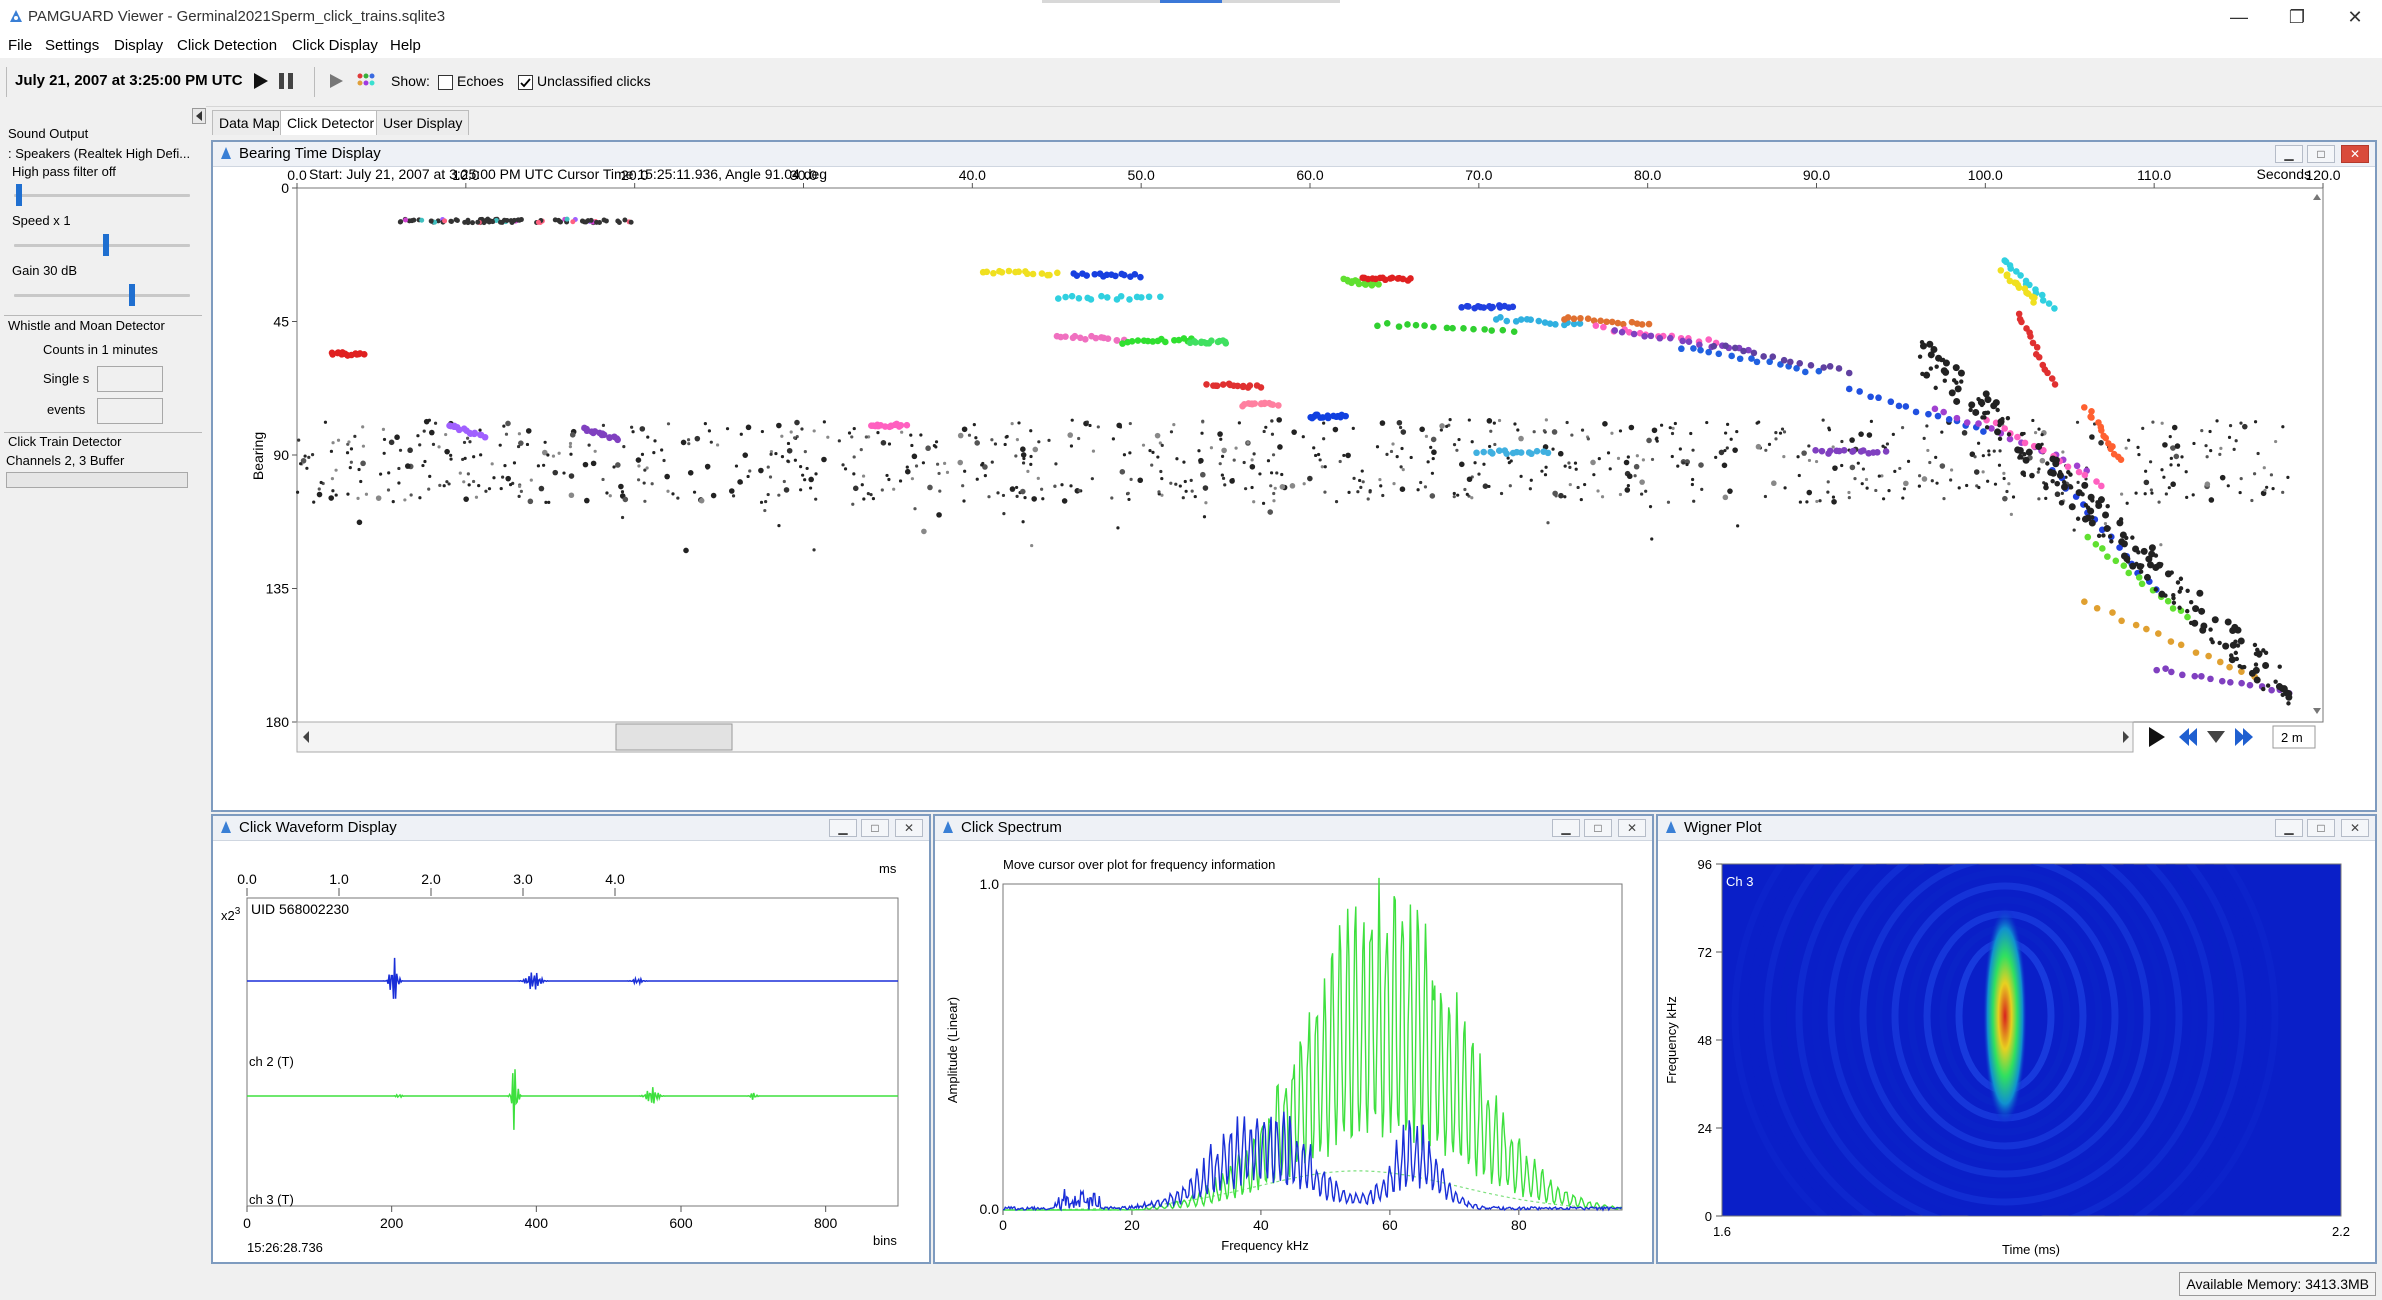 Image resolution: width=2382 pixels, height=1300 pixels. What do you see at coordinates (2297, 17) in the screenshot?
I see `restore-button: ❐` at bounding box center [2297, 17].